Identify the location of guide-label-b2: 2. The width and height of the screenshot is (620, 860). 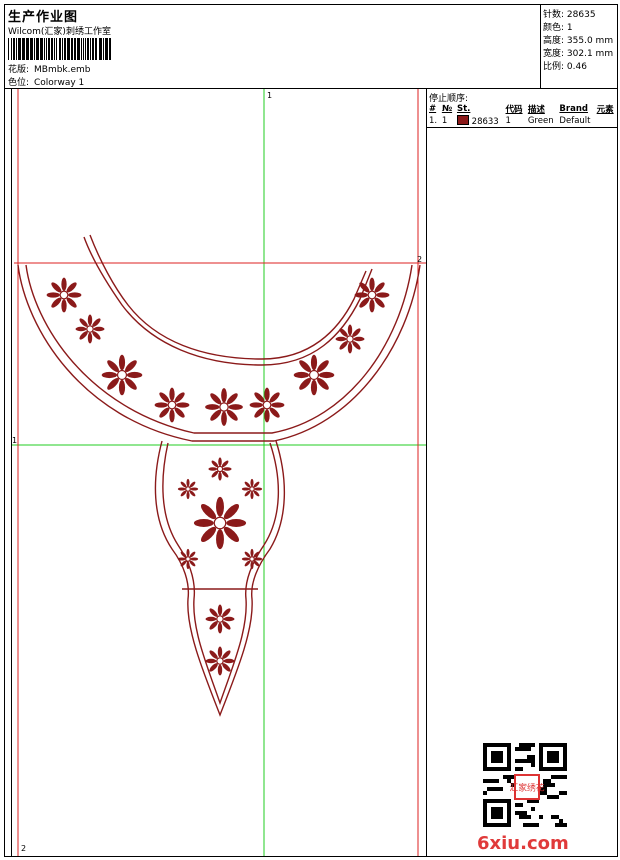
(23, 848).